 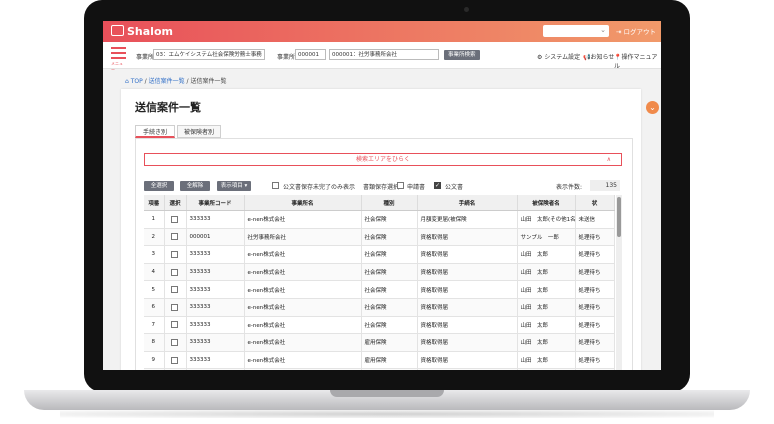 What do you see at coordinates (117, 30) in the screenshot?
I see `logo-icon` at bounding box center [117, 30].